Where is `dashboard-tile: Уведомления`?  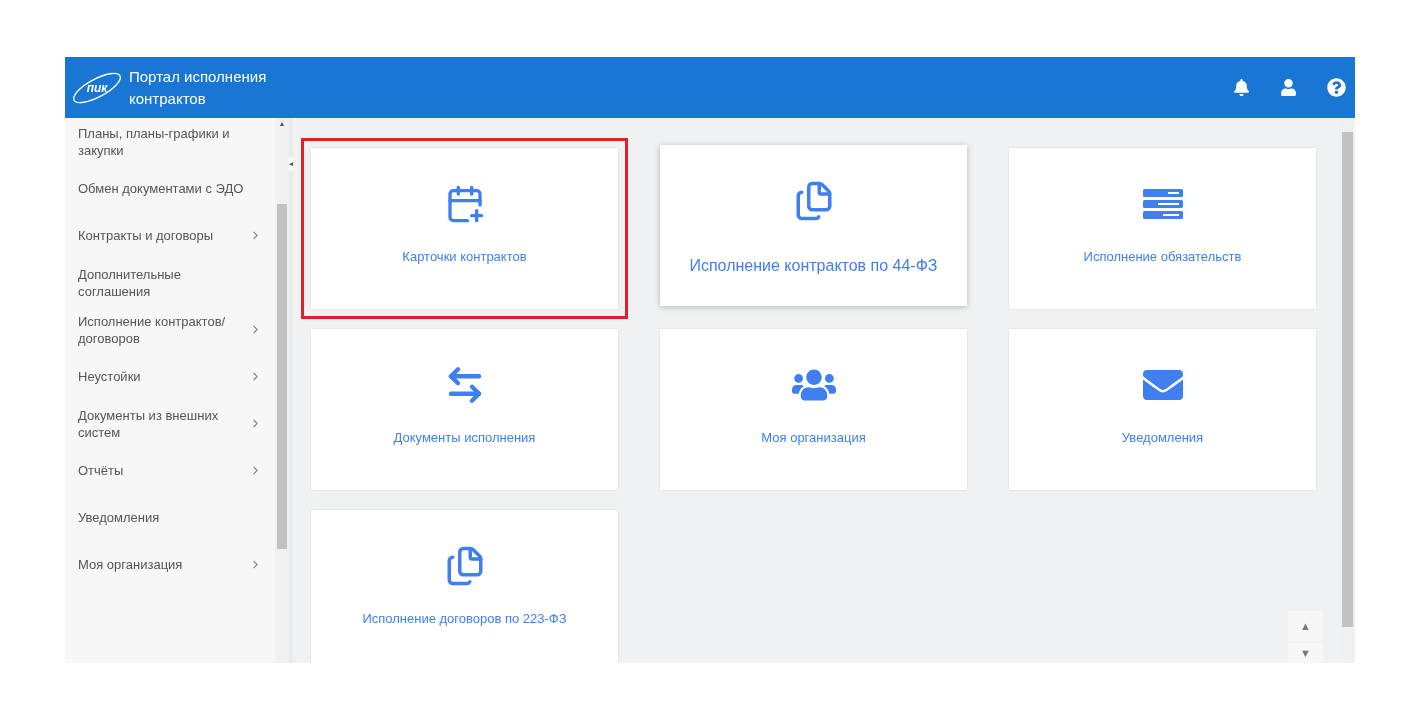 dashboard-tile: Уведомления is located at coordinates (1162, 409).